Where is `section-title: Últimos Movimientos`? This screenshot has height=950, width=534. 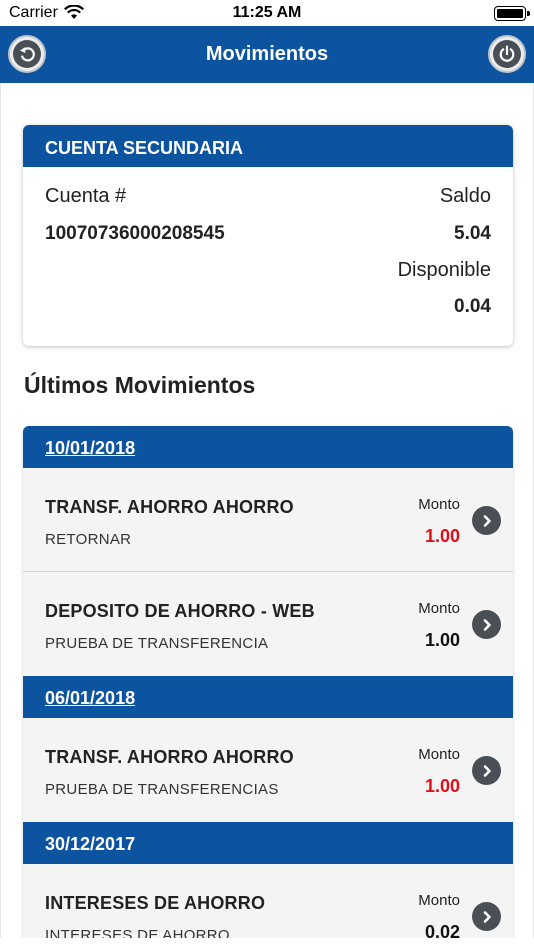 section-title: Últimos Movimientos is located at coordinates (140, 385).